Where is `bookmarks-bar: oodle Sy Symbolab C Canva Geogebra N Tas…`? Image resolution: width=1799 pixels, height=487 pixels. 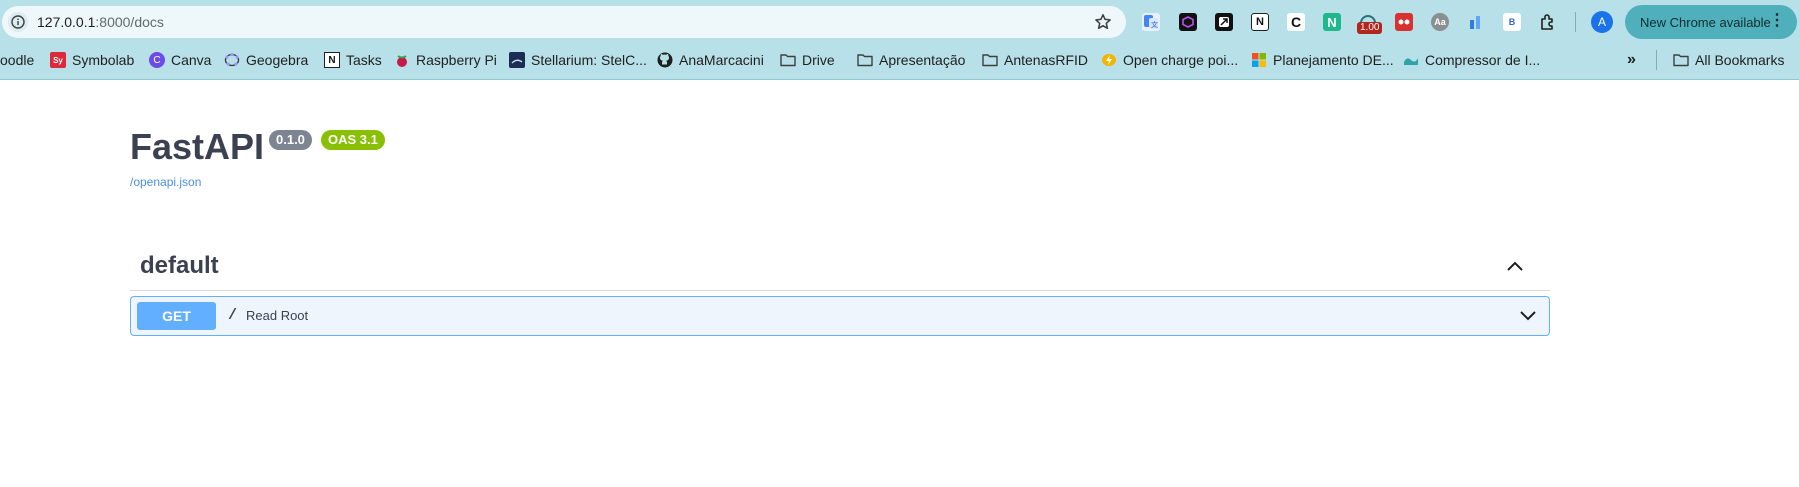 bookmarks-bar: oodle Sy Symbolab C Canva Geogebra N Tas… is located at coordinates (899, 60).